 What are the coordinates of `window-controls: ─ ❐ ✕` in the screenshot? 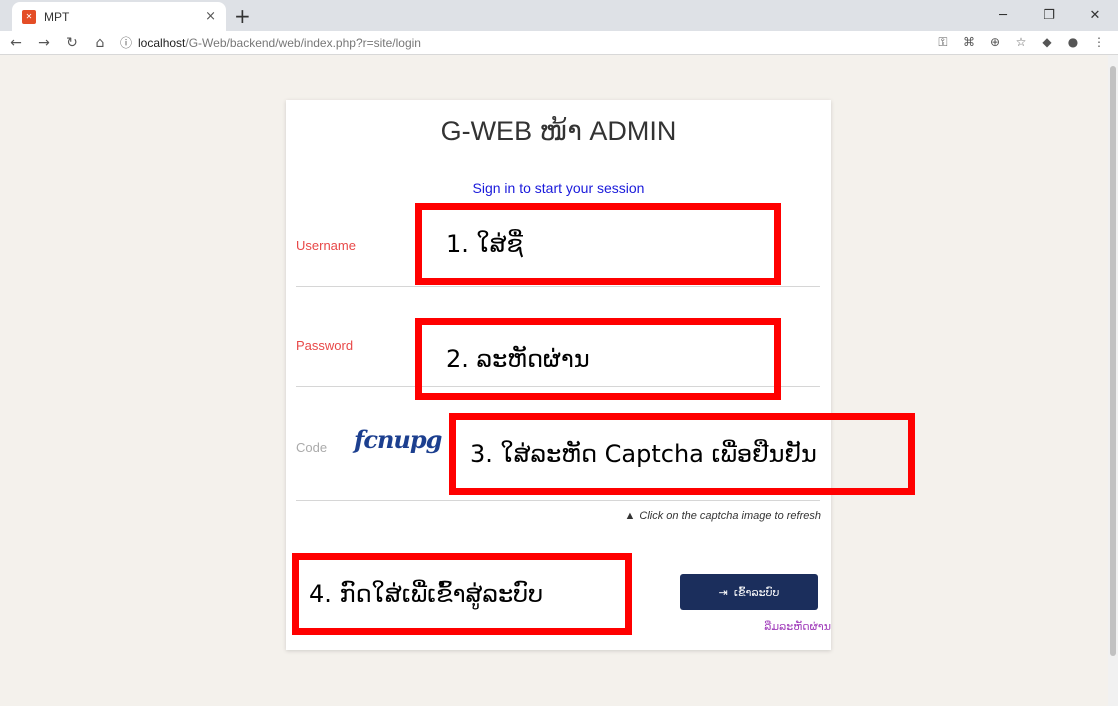 It's located at (1049, 15).